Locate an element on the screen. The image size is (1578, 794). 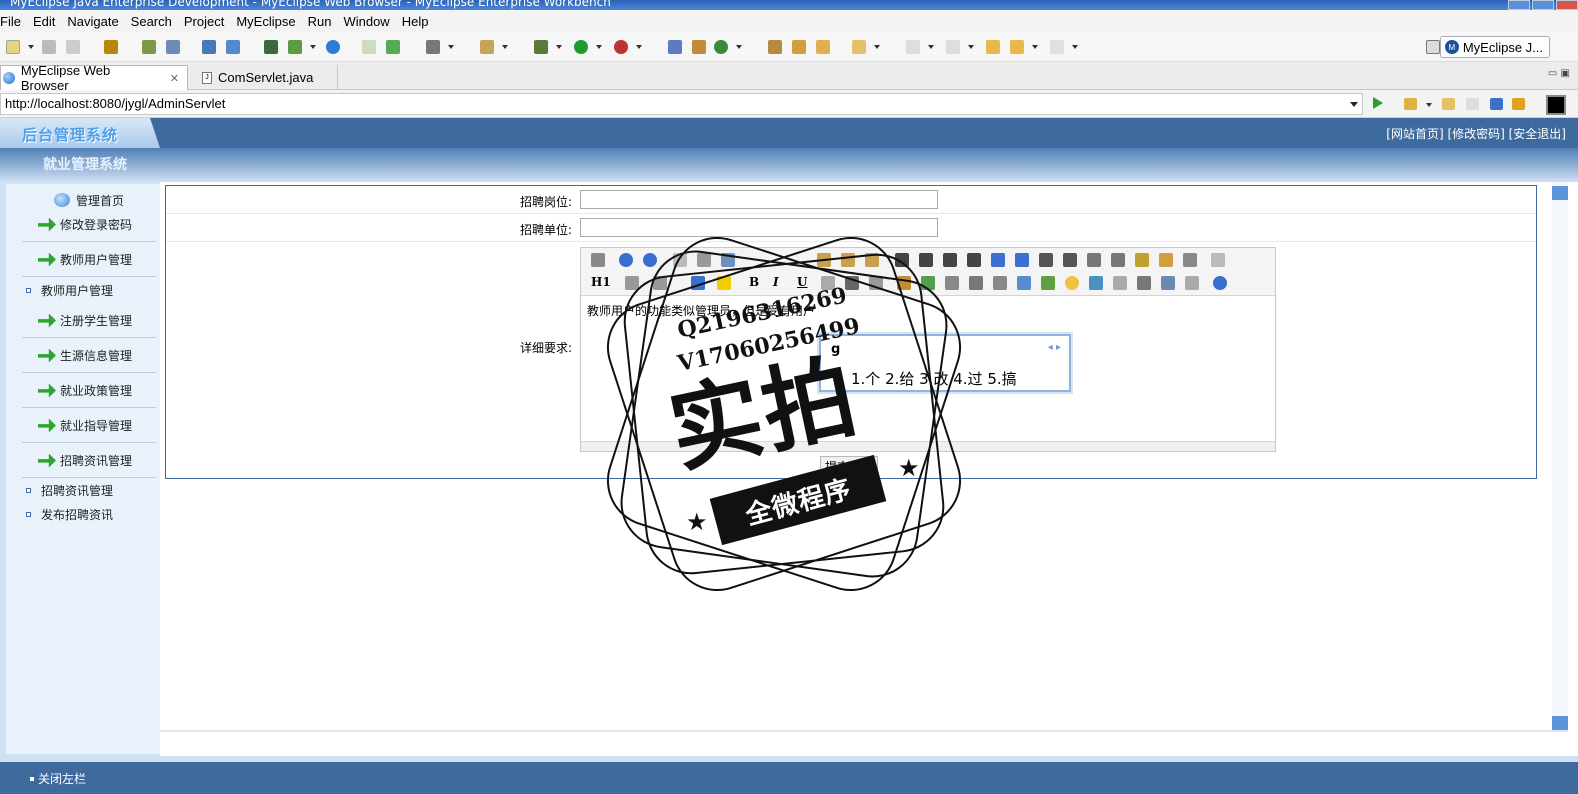
subscript-icon is located at coordinates (1094, 260).